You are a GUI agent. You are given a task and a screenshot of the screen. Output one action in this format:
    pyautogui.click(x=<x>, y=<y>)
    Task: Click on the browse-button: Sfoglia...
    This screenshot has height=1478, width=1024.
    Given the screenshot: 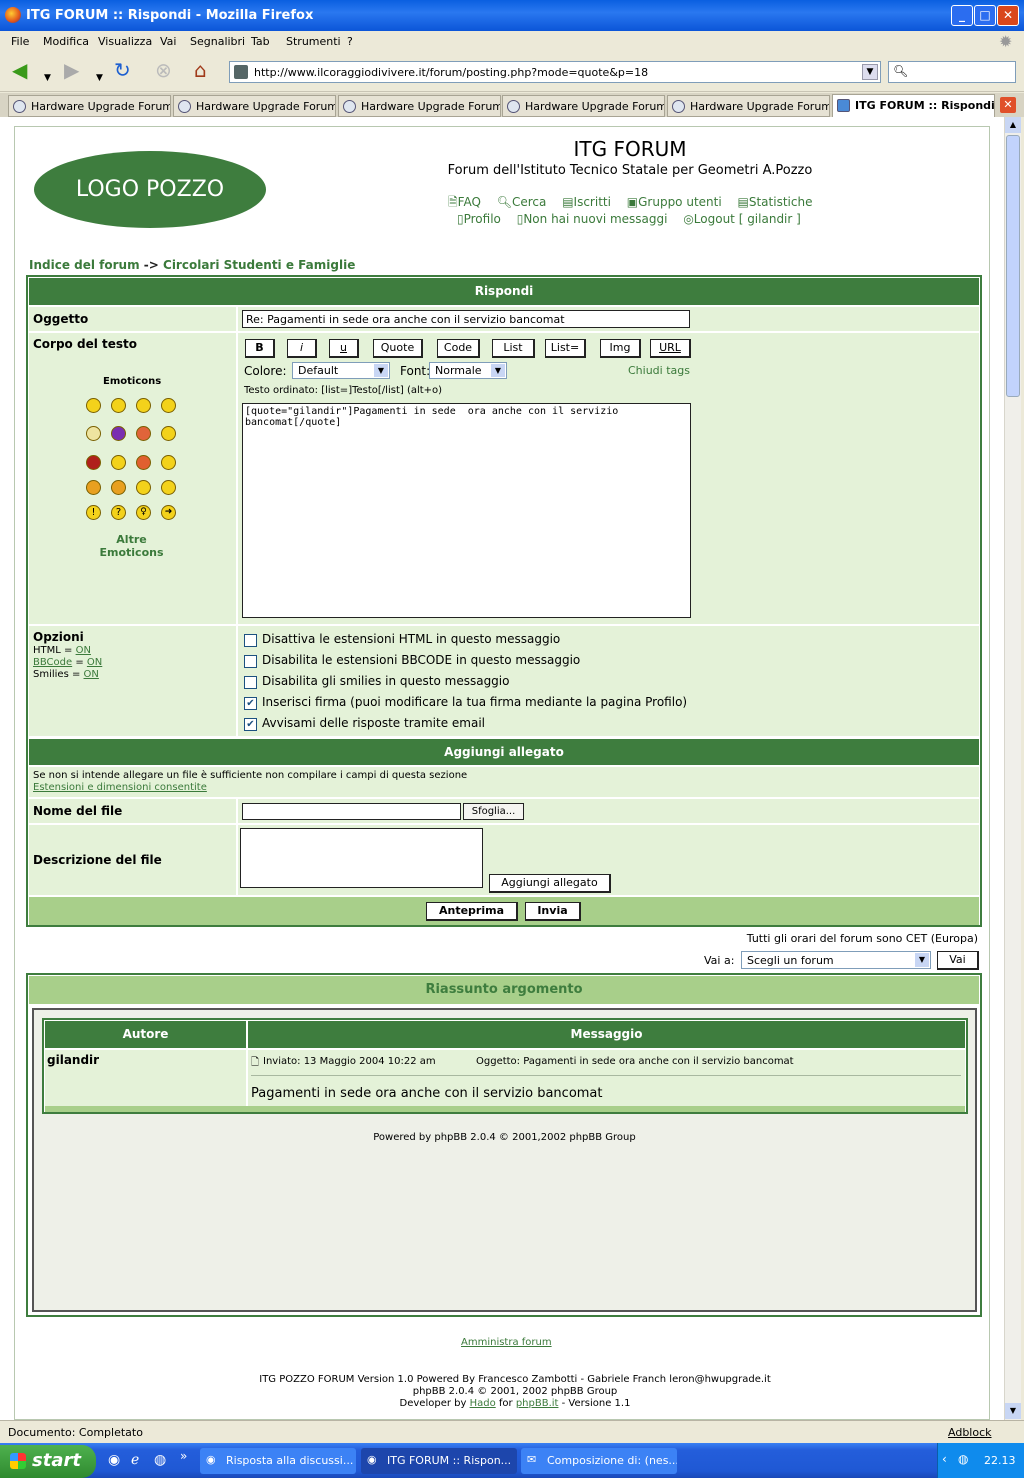 What is the action you would take?
    pyautogui.click(x=493, y=811)
    